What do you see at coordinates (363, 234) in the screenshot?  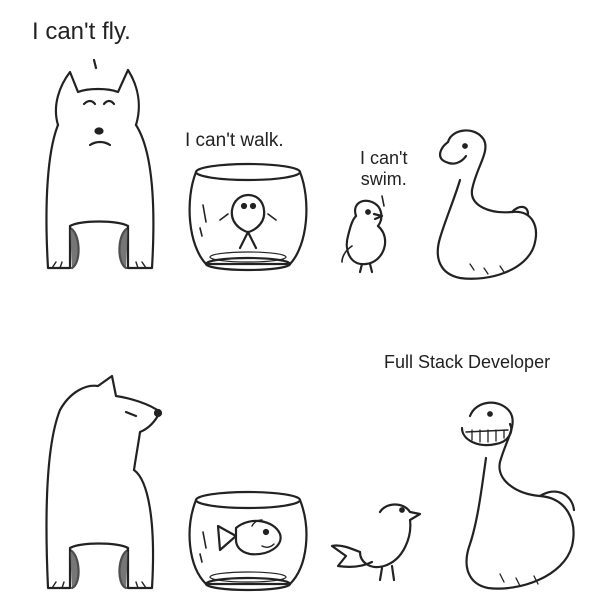 I see `chick-drawing` at bounding box center [363, 234].